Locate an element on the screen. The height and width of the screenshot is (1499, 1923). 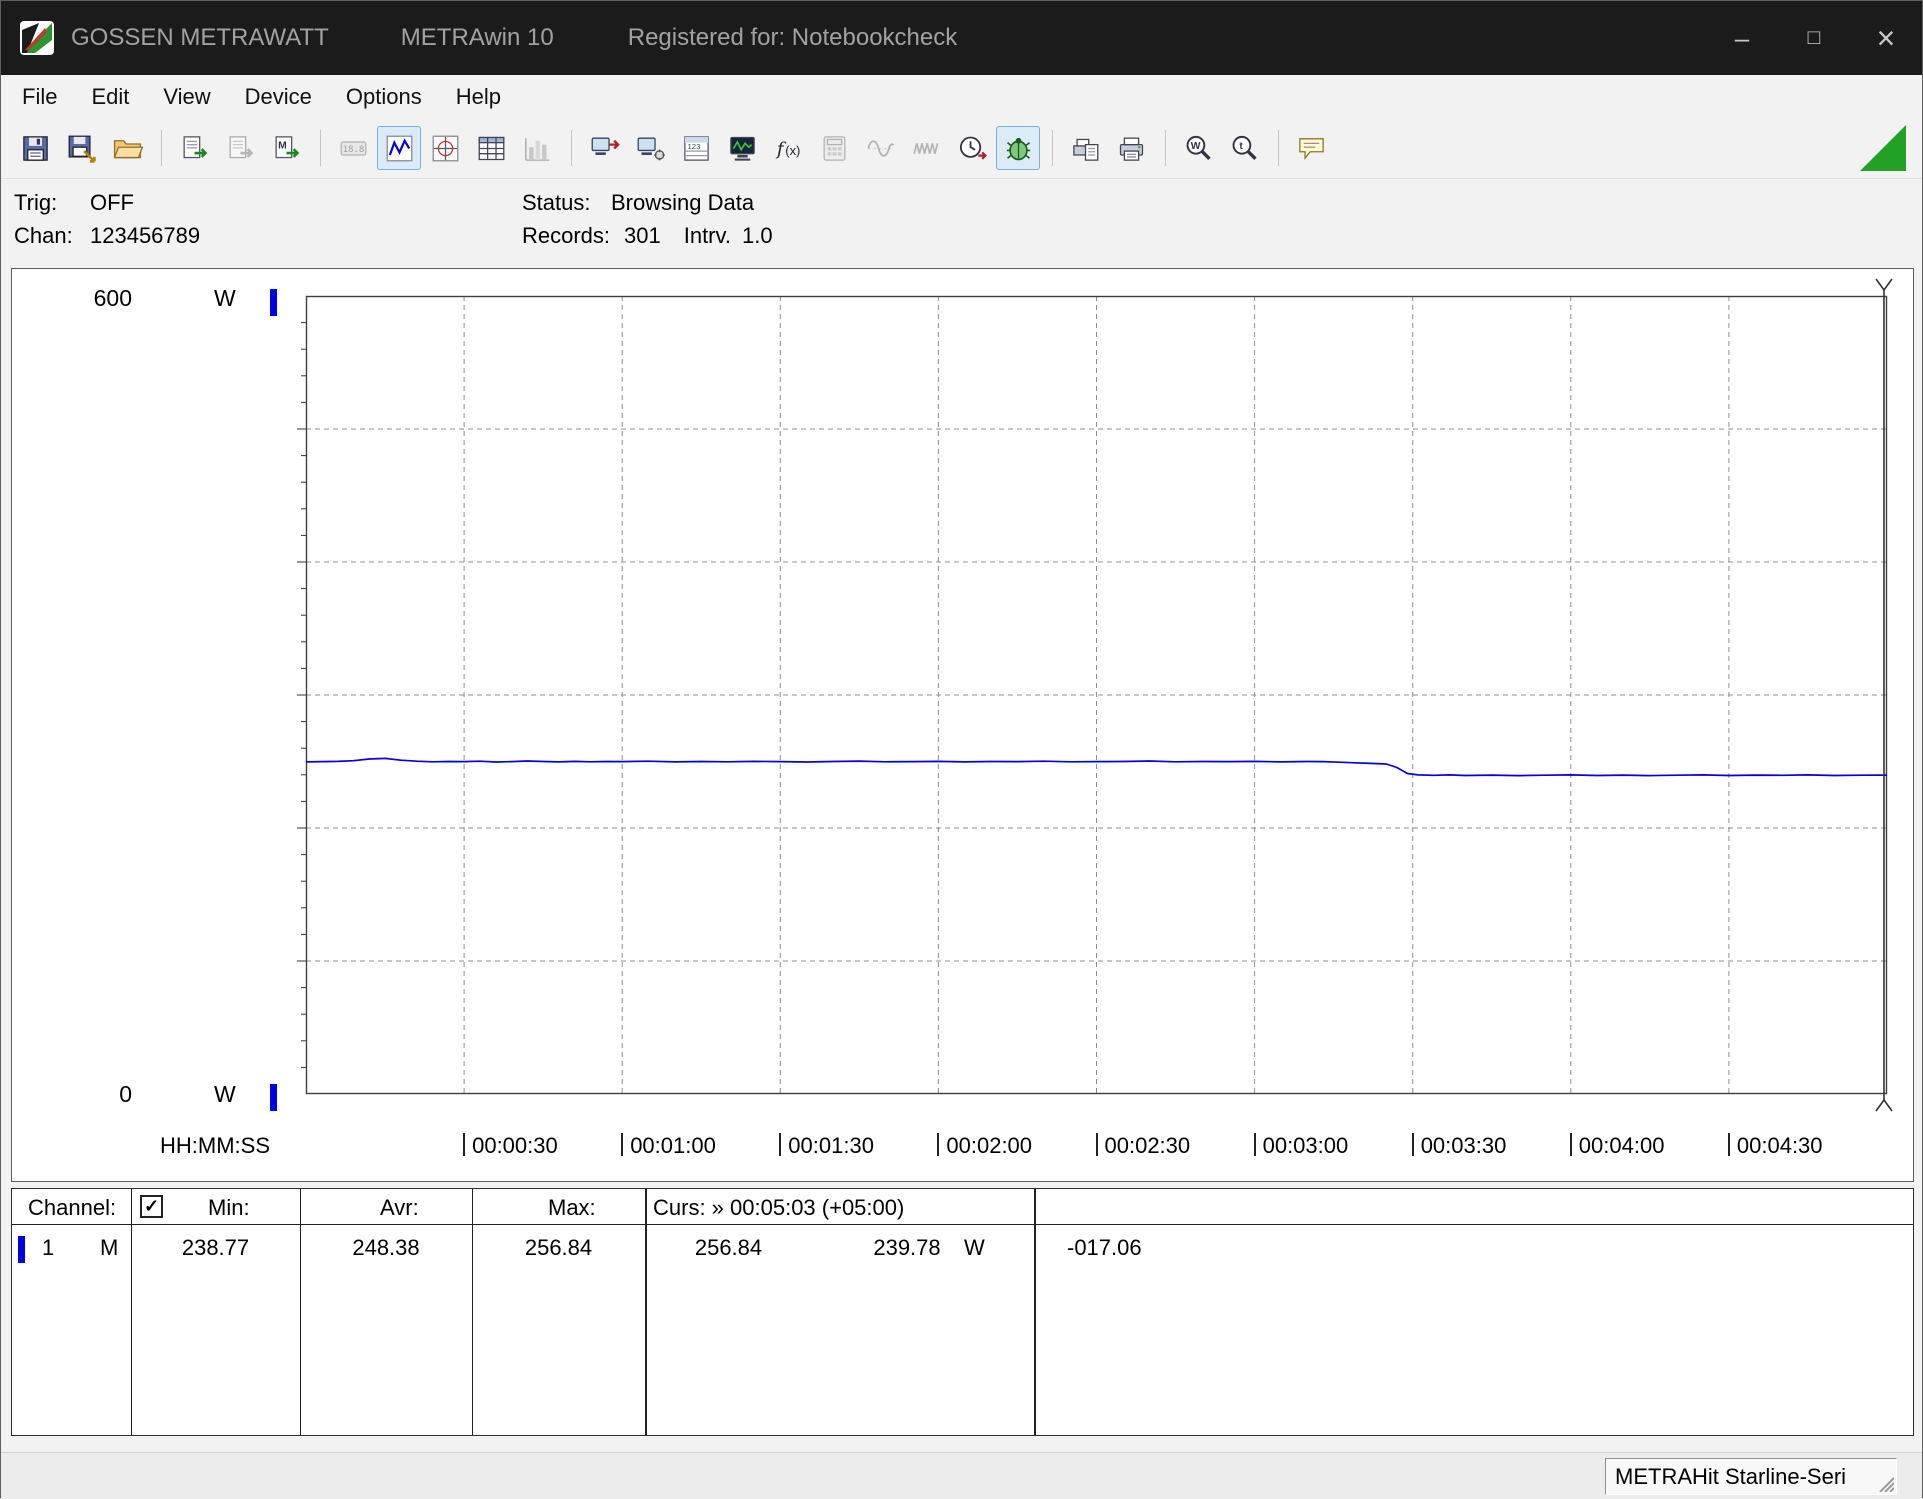
cell-delta: -017.06 is located at coordinates (1104, 1248).